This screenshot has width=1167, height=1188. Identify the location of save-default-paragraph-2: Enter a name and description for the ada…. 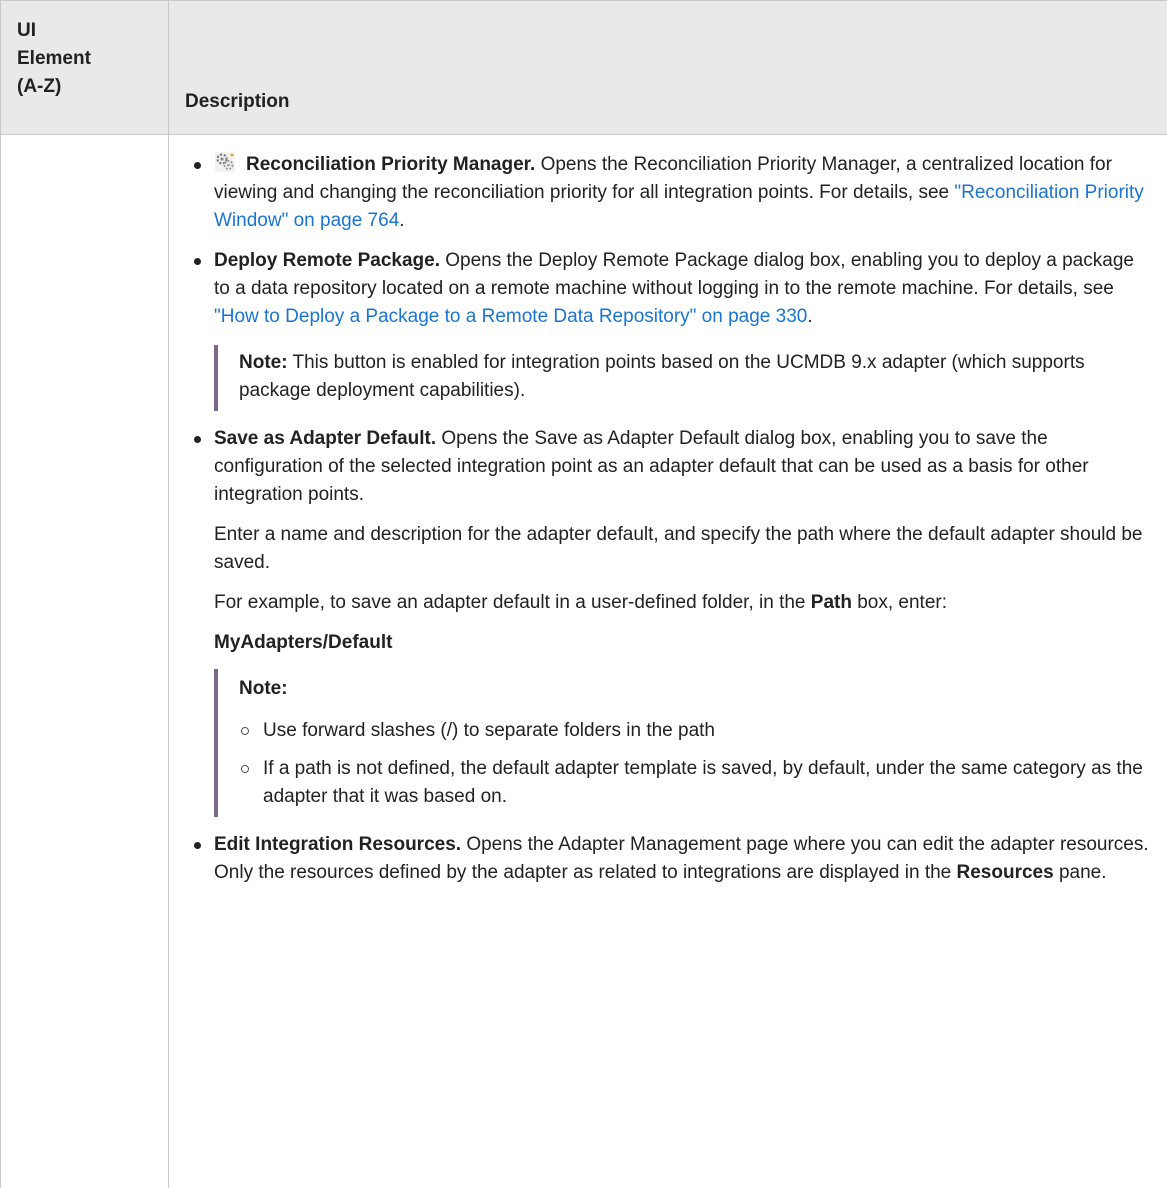
(678, 548).